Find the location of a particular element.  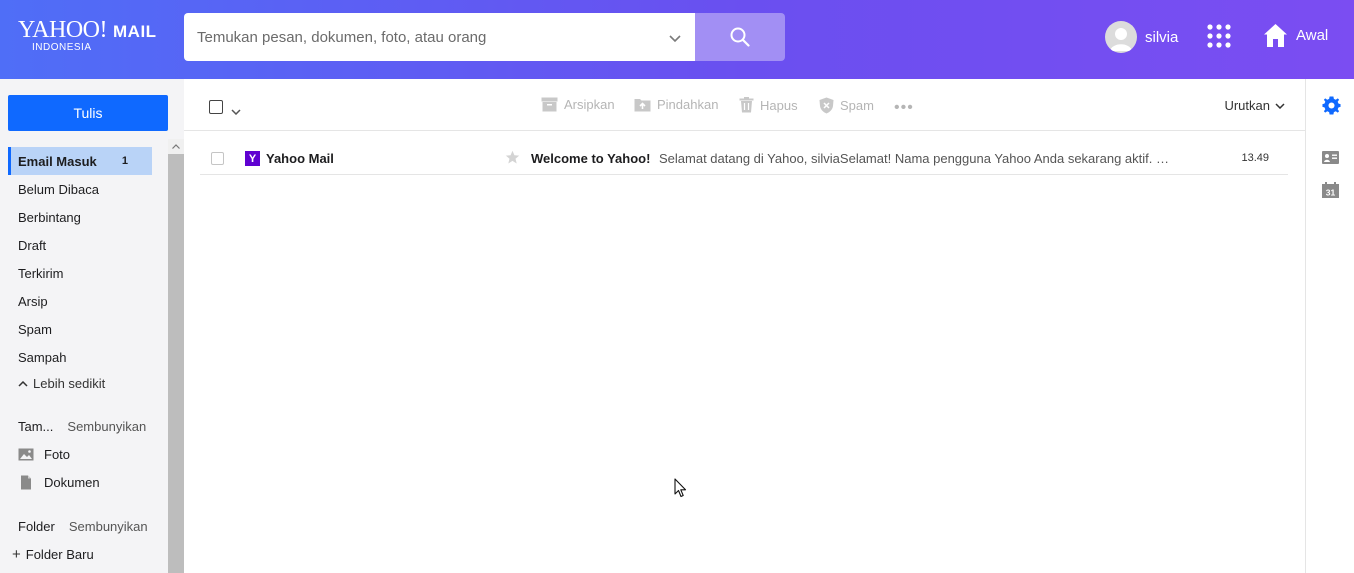

chevron-down-icon is located at coordinates (1280, 105).